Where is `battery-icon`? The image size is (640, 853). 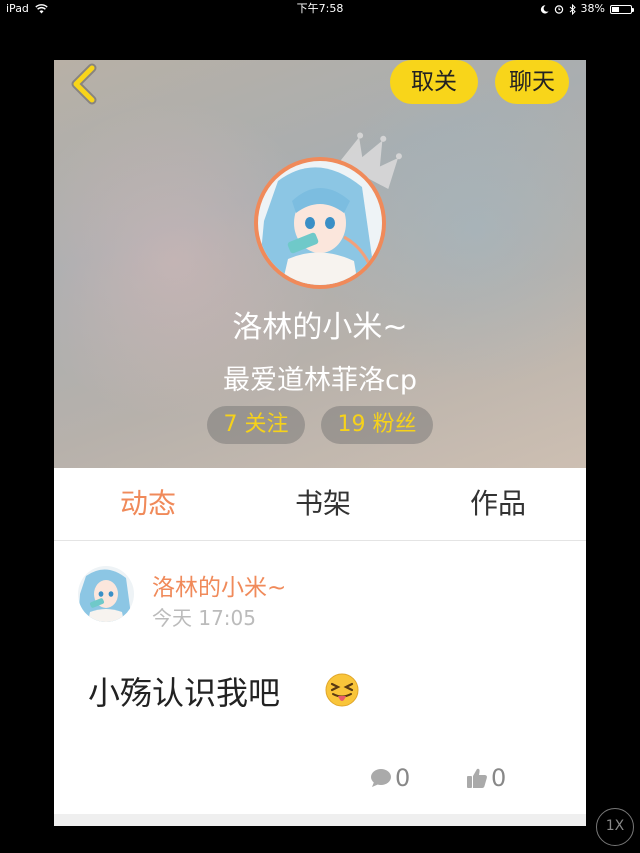 battery-icon is located at coordinates (622, 9).